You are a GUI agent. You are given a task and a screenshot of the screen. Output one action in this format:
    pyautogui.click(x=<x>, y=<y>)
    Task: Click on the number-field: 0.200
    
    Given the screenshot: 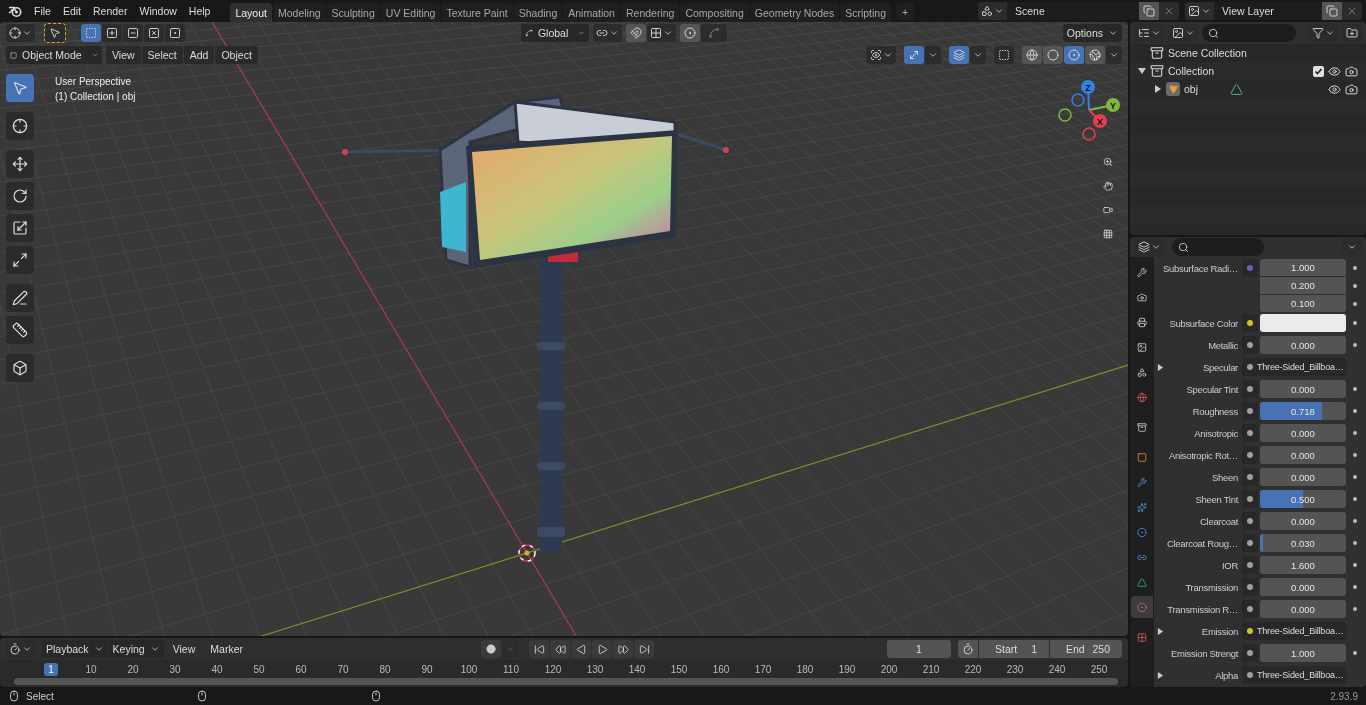 What is the action you would take?
    pyautogui.click(x=1303, y=285)
    